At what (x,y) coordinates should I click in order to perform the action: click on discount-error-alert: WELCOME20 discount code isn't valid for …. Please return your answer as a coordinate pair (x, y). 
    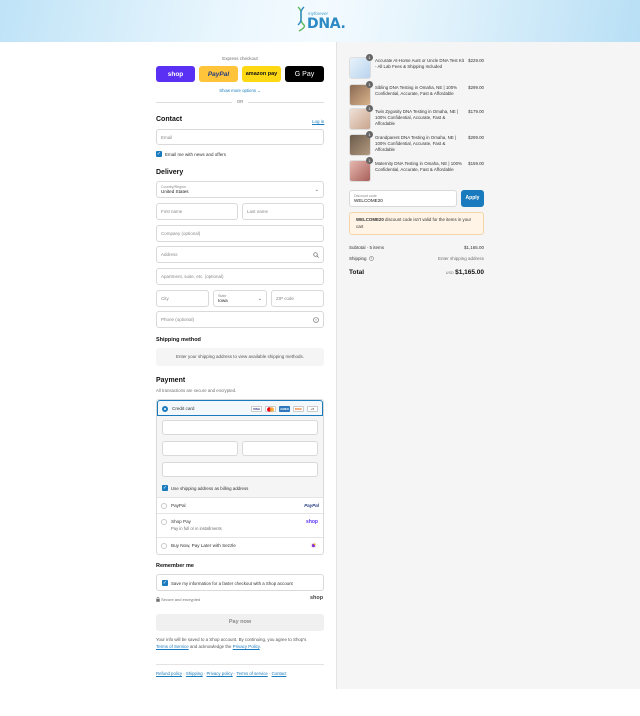
    Looking at the image, I should click on (416, 223).